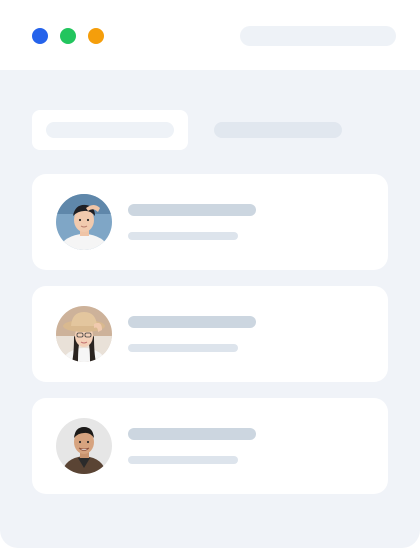 This screenshot has width=420, height=548. Describe the element at coordinates (40, 36) in the screenshot. I see `close-window-dot-icon` at that location.